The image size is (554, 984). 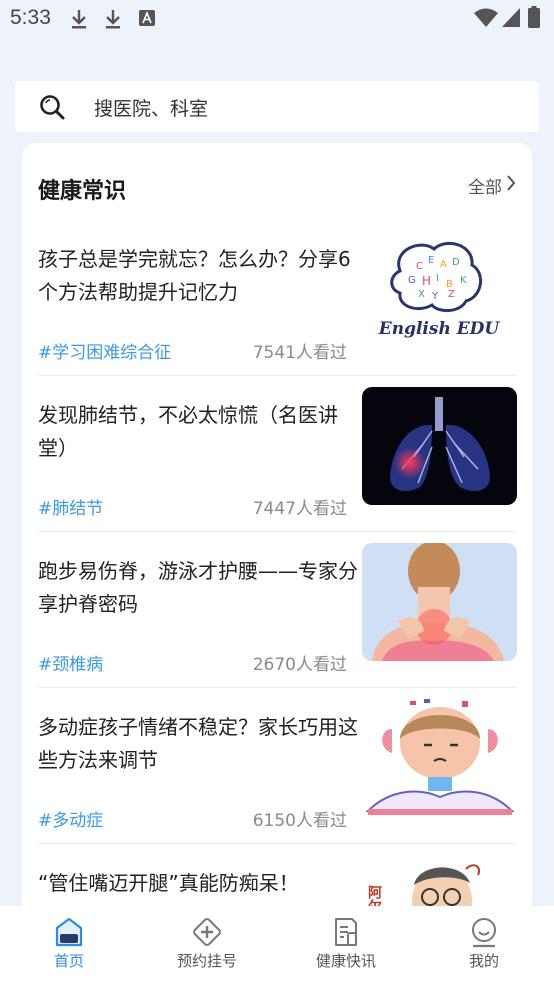 I want to click on article-tag: #学习困难综合征, so click(x=104, y=350).